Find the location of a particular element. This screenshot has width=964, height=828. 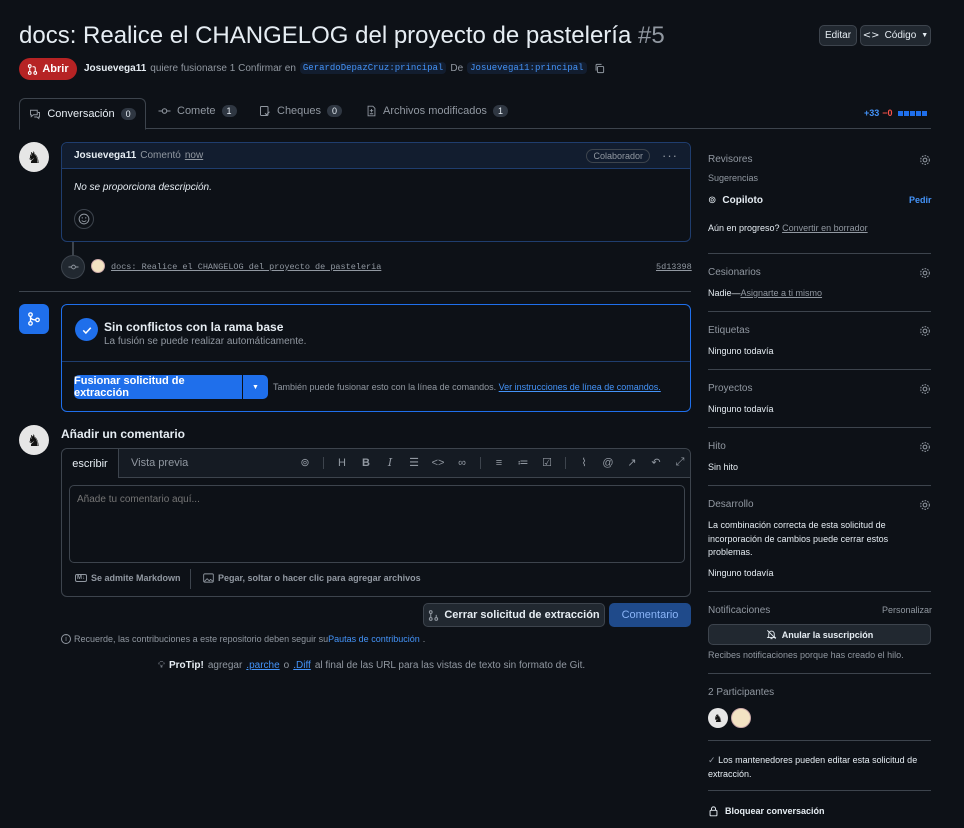

avatar: ♞ is located at coordinates (34, 157).